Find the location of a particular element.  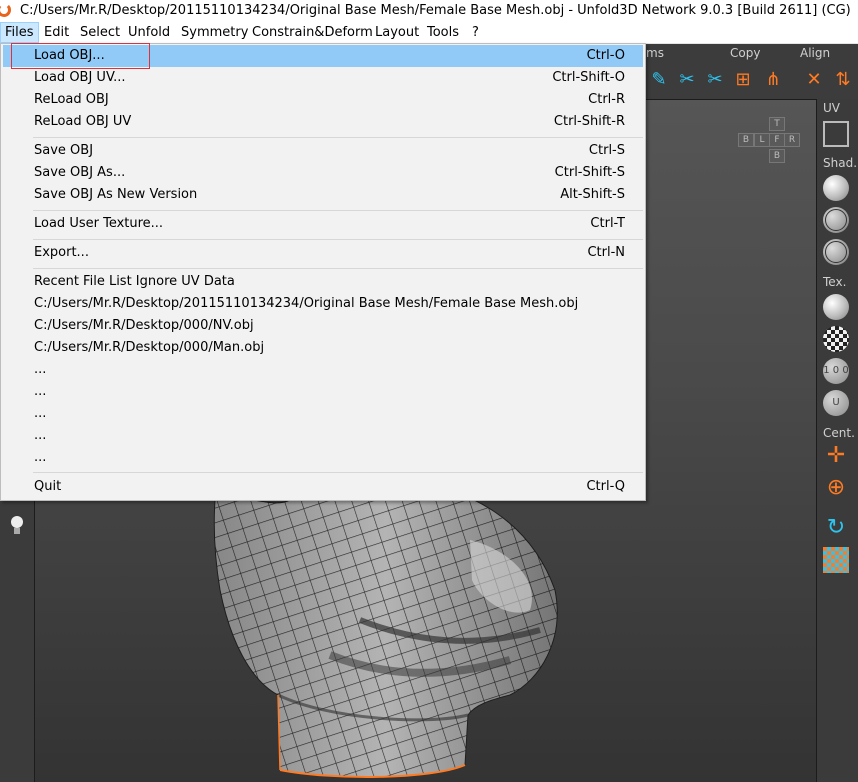

right-toolbar: UV Shad. Tex. 1 0 0 1 U Cent. ✛ ⊕ ↻ is located at coordinates (837, 440).